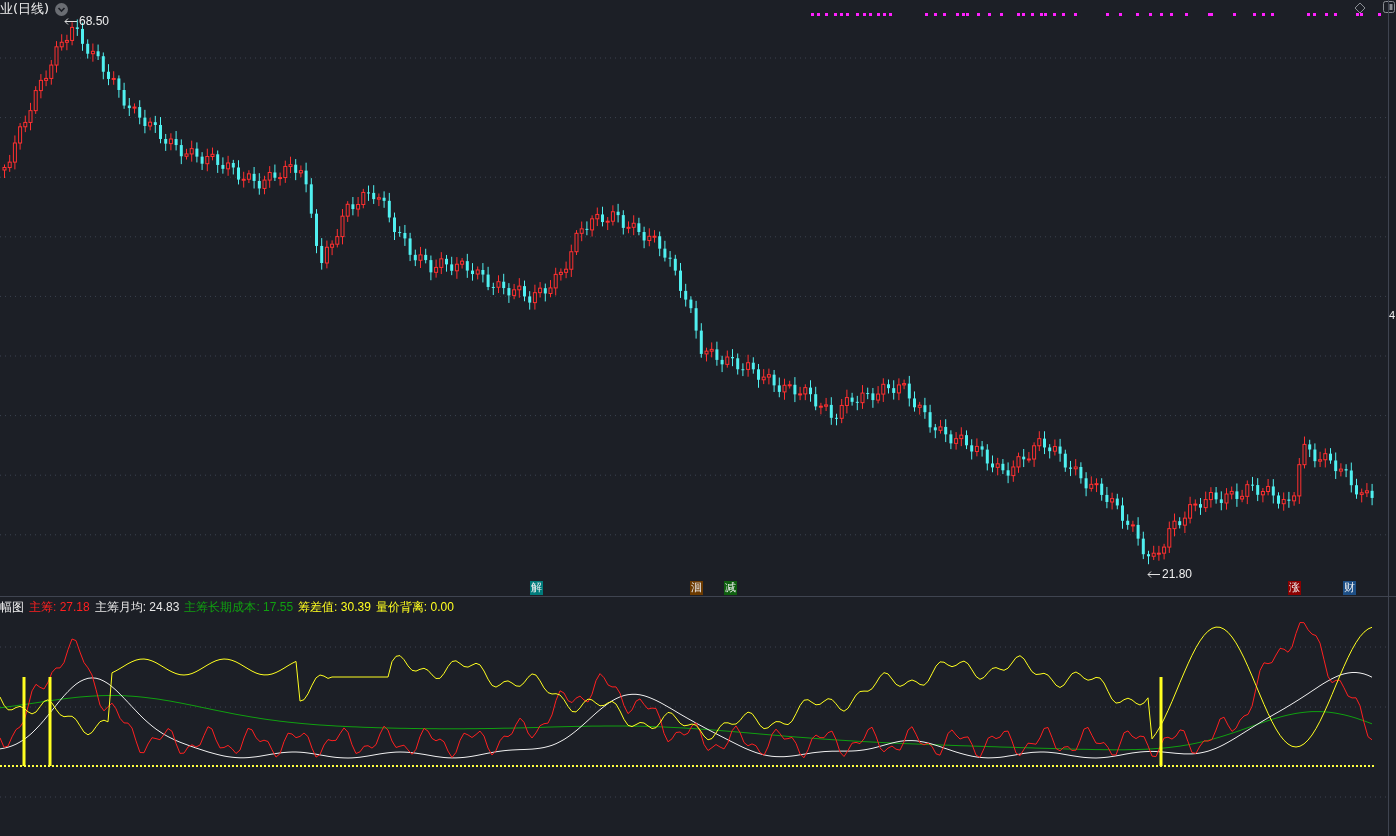 Image resolution: width=1396 pixels, height=836 pixels. I want to click on diamond-icon, so click(1360, 8).